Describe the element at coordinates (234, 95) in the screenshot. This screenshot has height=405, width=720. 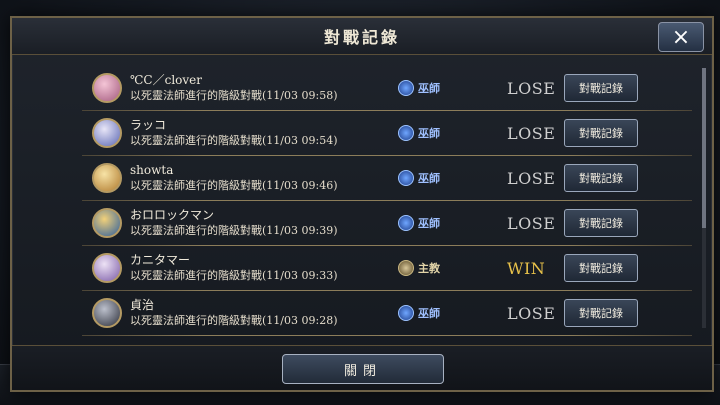
I see `record-description: 以死靈法師進行的階級對戰(11/03 09:58)` at that location.